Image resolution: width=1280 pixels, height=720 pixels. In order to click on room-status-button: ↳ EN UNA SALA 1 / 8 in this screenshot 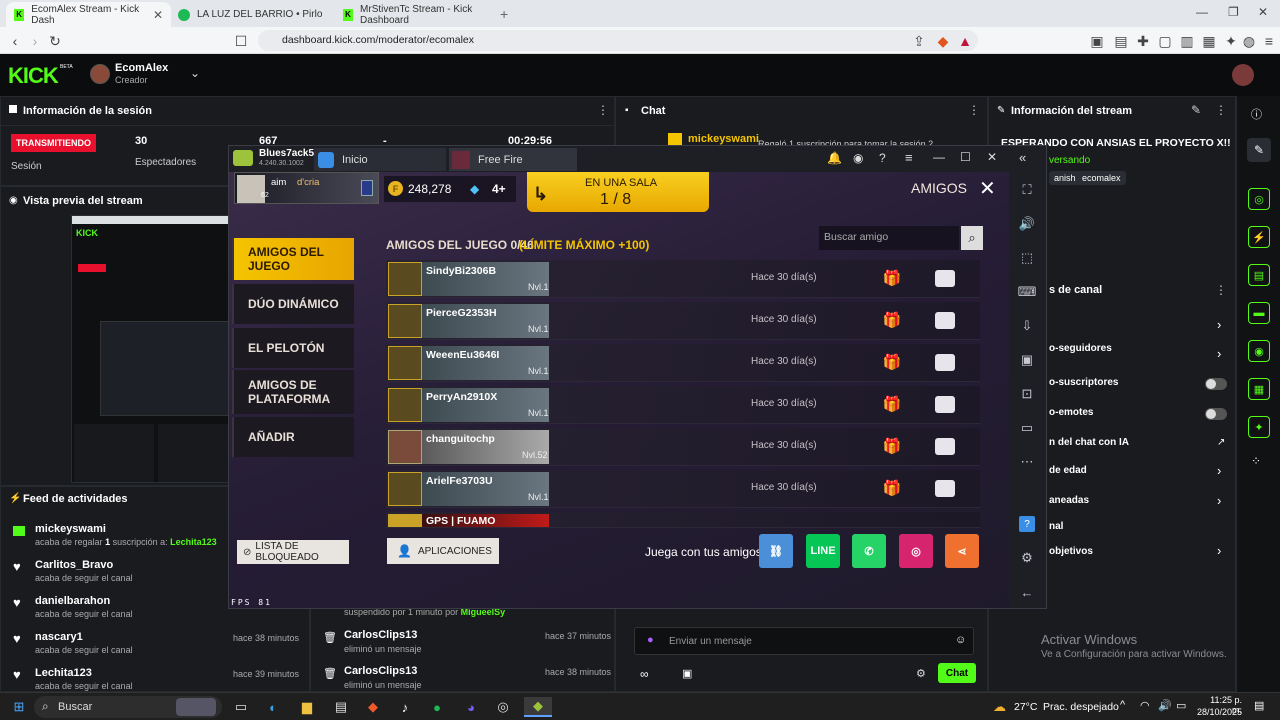, I will do `click(618, 192)`.